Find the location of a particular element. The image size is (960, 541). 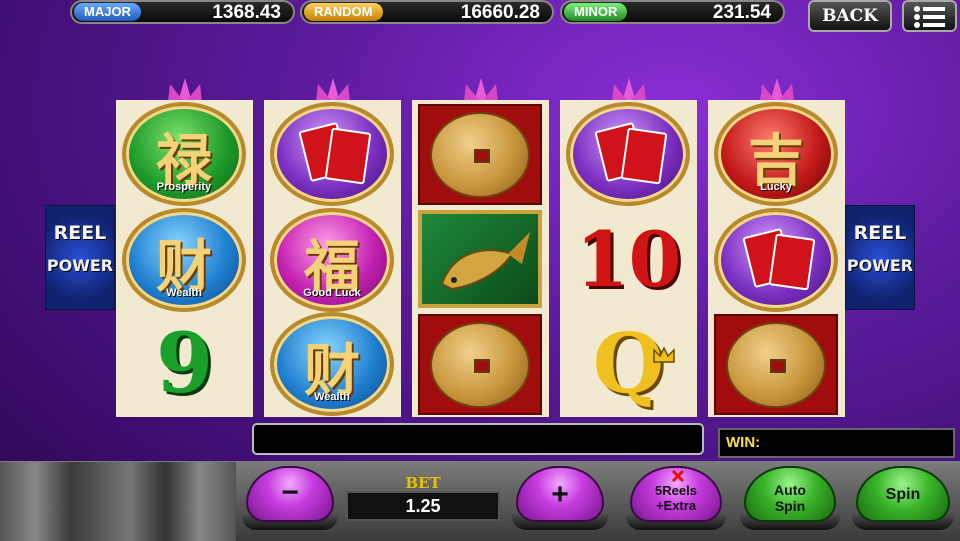

lucky-medallion-icon: 吉 Lucky is located at coordinates (776, 154).